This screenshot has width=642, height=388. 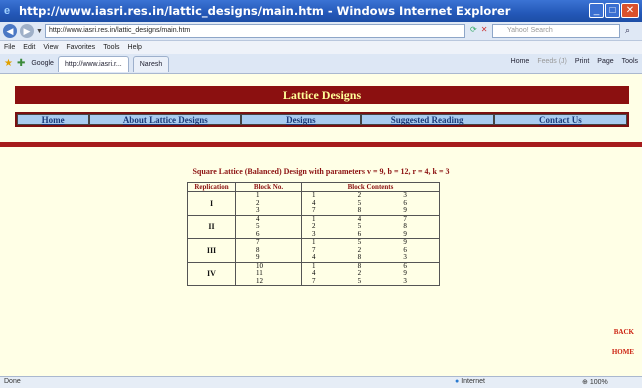 What do you see at coordinates (258, 257) in the screenshot?
I see `block-number: 9` at bounding box center [258, 257].